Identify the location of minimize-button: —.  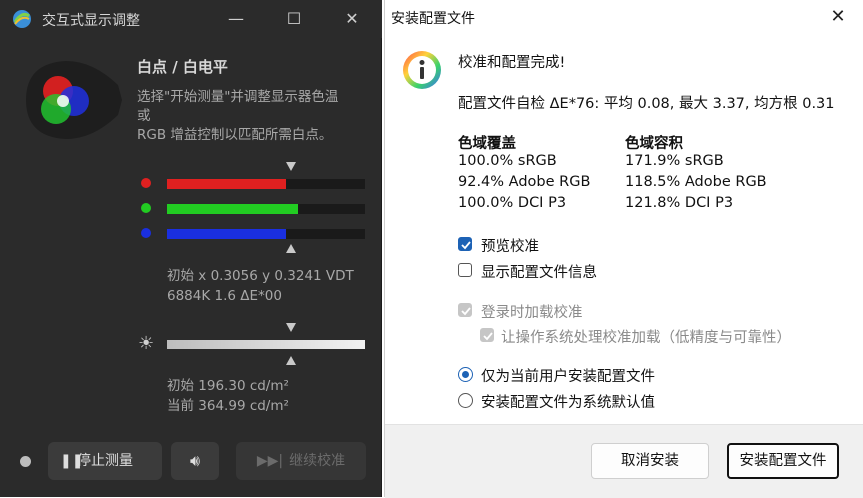
(236, 19).